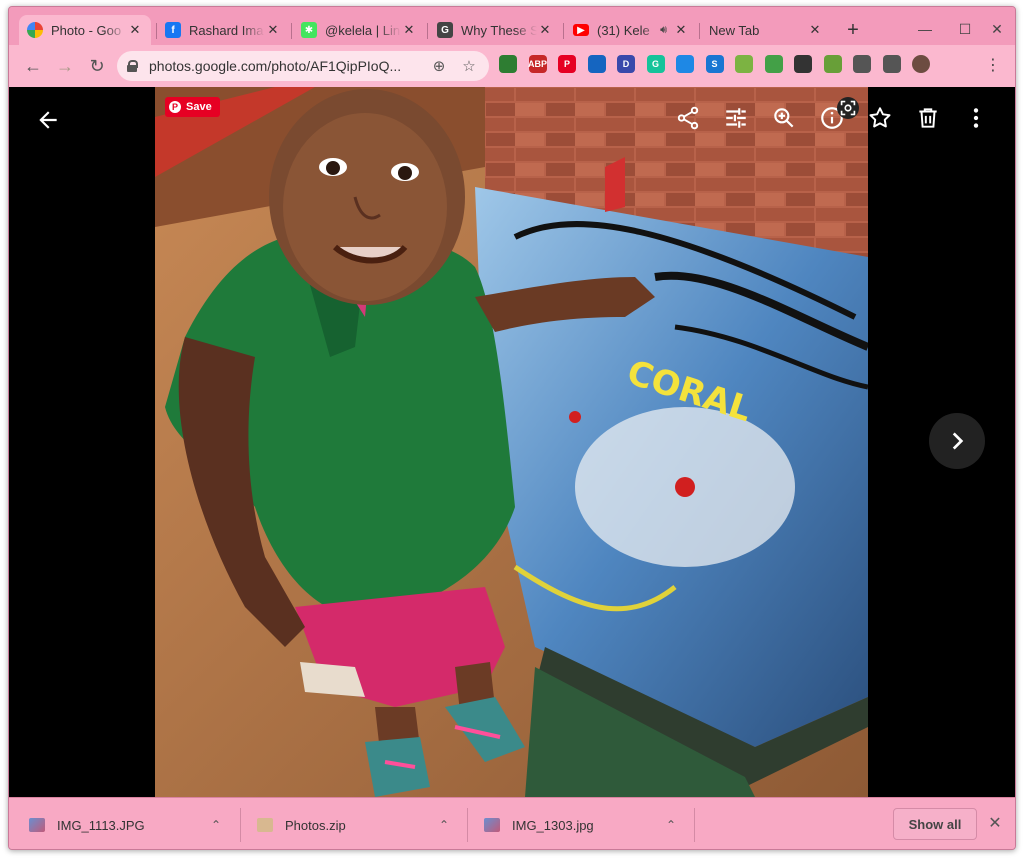 The height and width of the screenshot is (858, 1025). Describe the element at coordinates (362, 823) in the screenshot. I see `download-item: Photos.zip ⌃` at that location.